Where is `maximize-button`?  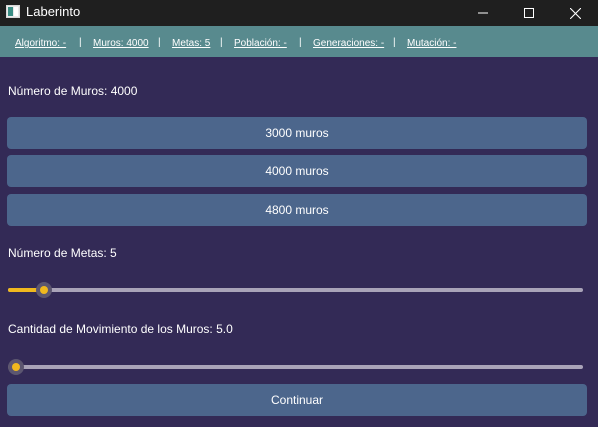
maximize-button is located at coordinates (529, 13).